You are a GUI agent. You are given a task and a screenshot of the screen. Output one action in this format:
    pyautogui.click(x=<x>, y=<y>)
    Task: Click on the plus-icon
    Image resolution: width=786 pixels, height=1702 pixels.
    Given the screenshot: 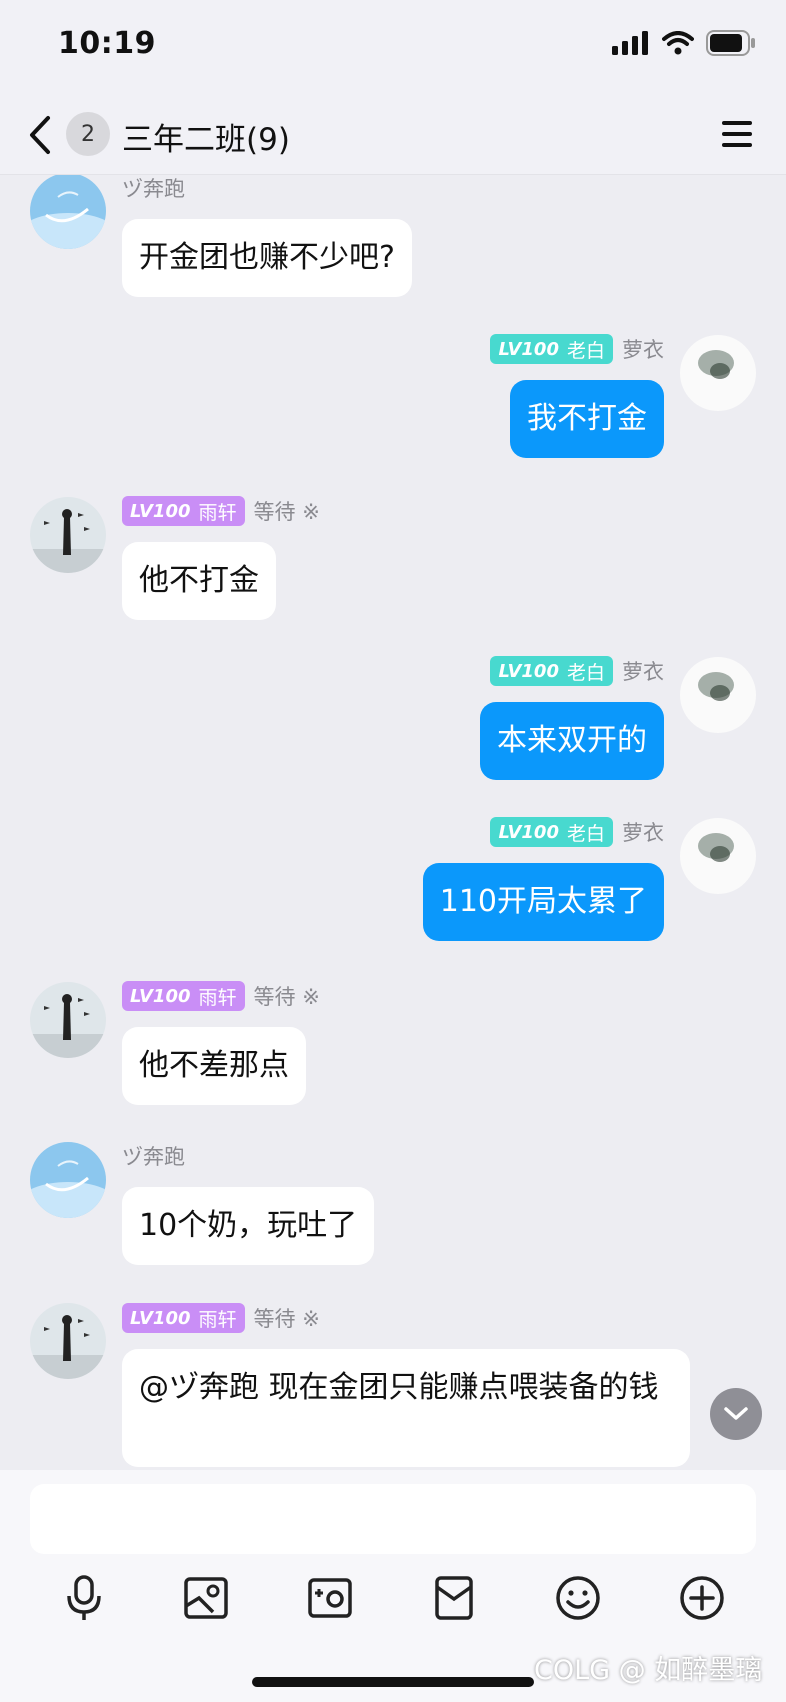 What is the action you would take?
    pyautogui.click(x=702, y=1598)
    